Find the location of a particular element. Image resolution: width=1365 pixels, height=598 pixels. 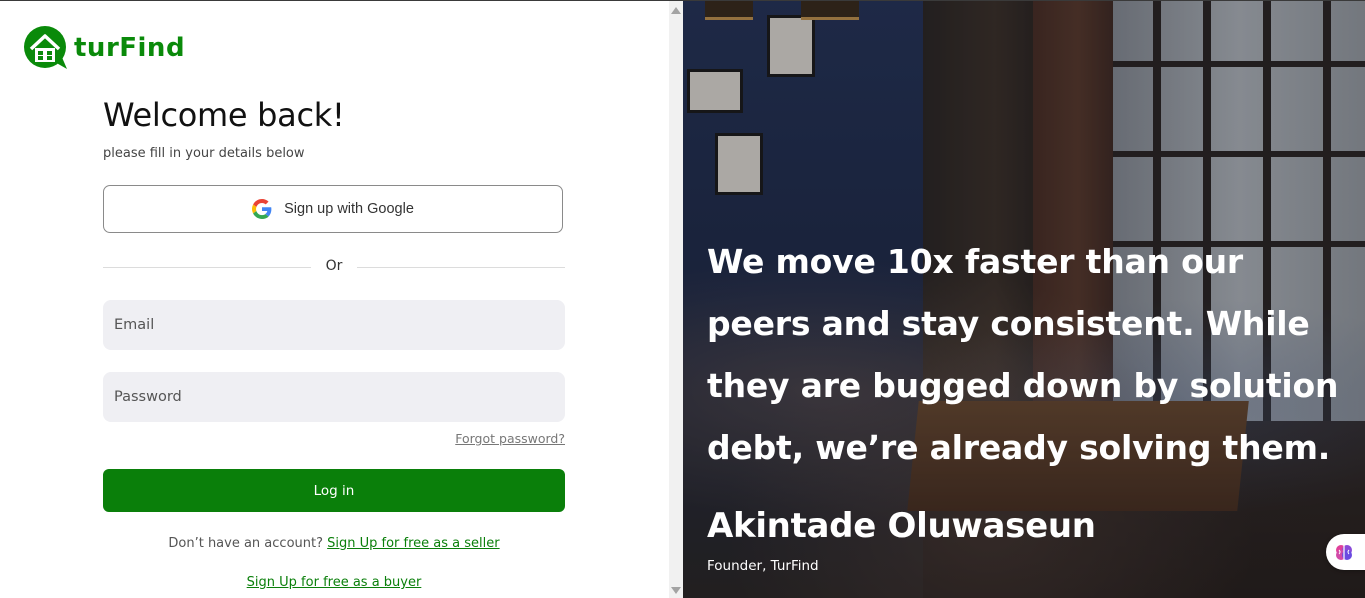

page-title: Welcome back! is located at coordinates (224, 115).